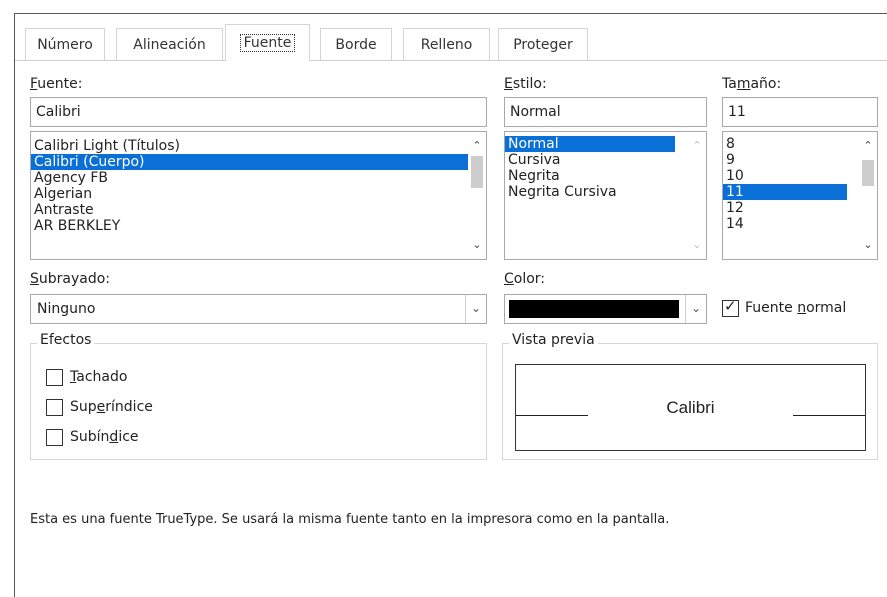  What do you see at coordinates (605, 112) in the screenshot?
I see `style-input: Normal` at bounding box center [605, 112].